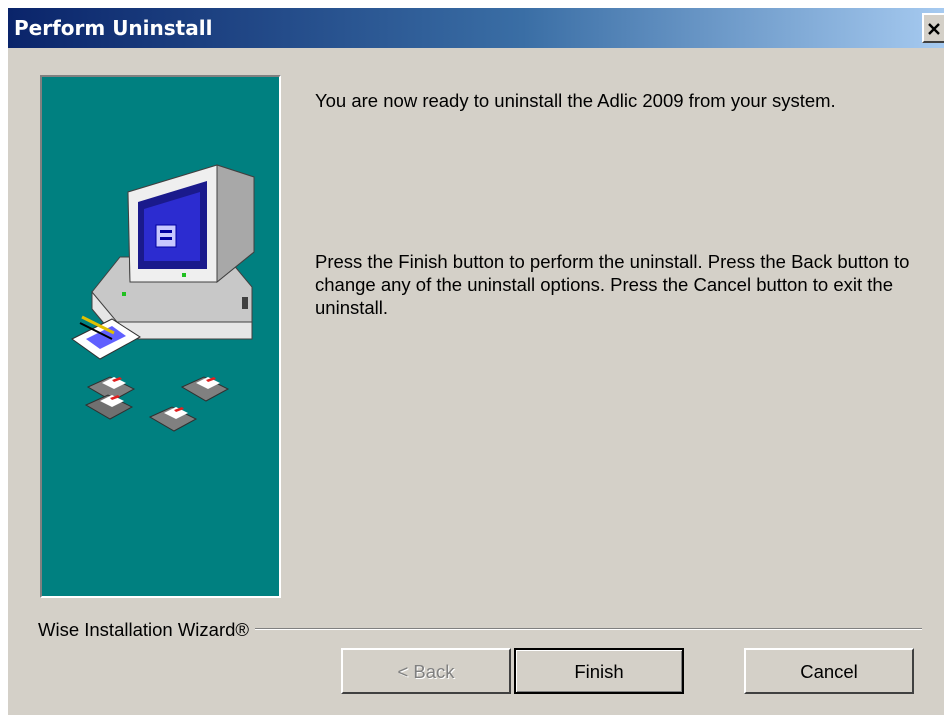 The width and height of the screenshot is (944, 715). I want to click on wizard-brand-label: Wise Installation Wizard®, so click(147, 629).